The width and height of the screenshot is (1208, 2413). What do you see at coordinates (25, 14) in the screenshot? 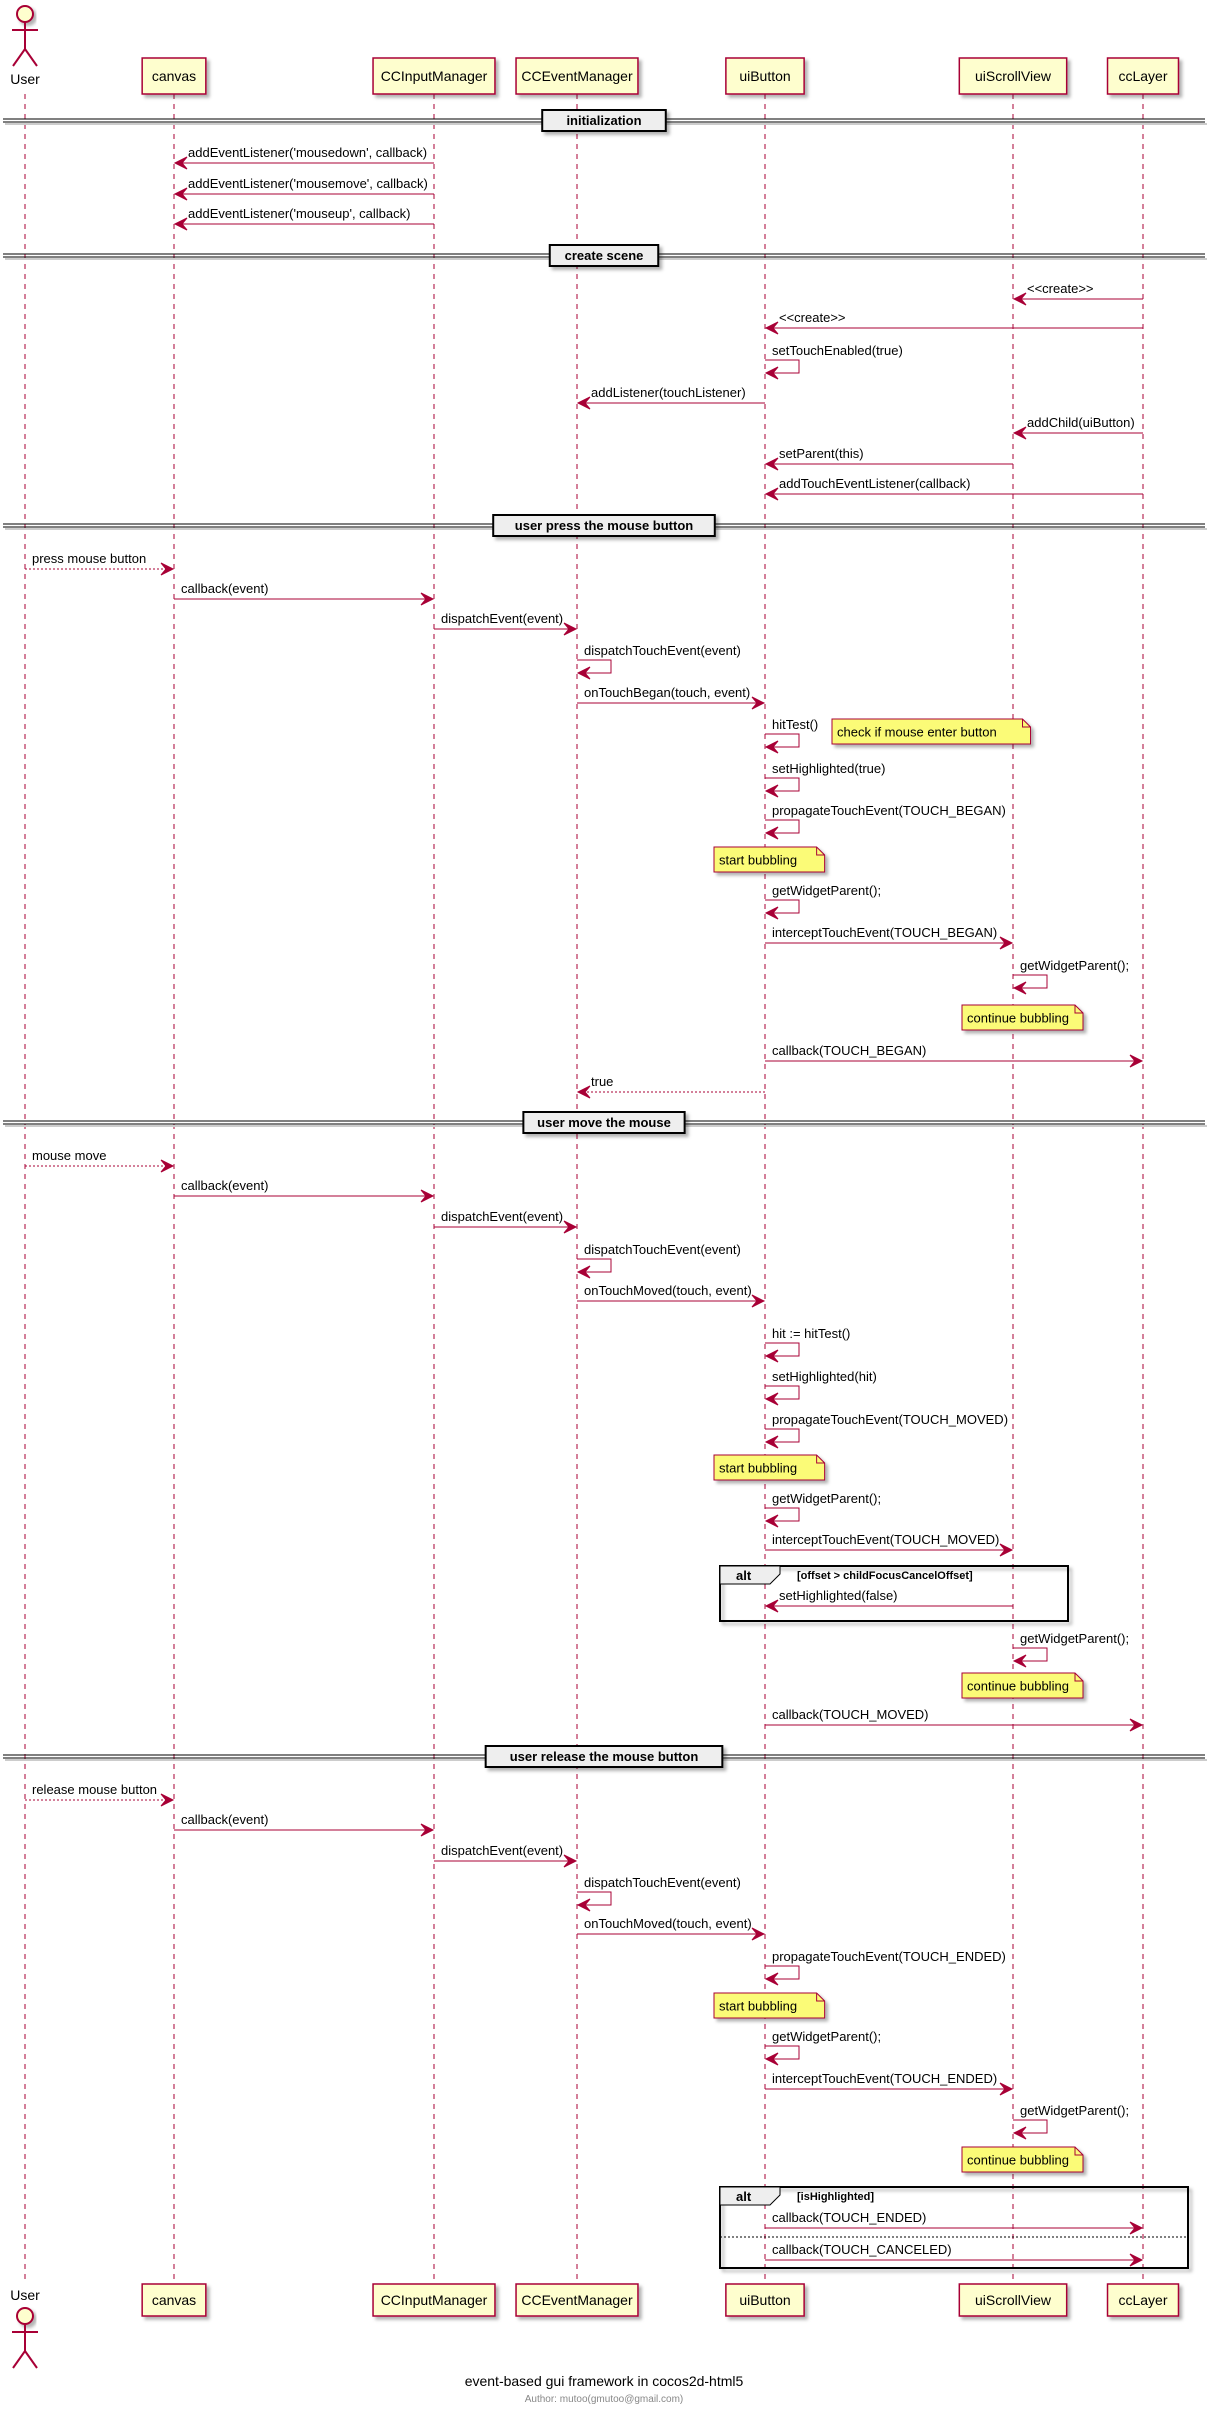
I see `actor-icon-head` at bounding box center [25, 14].